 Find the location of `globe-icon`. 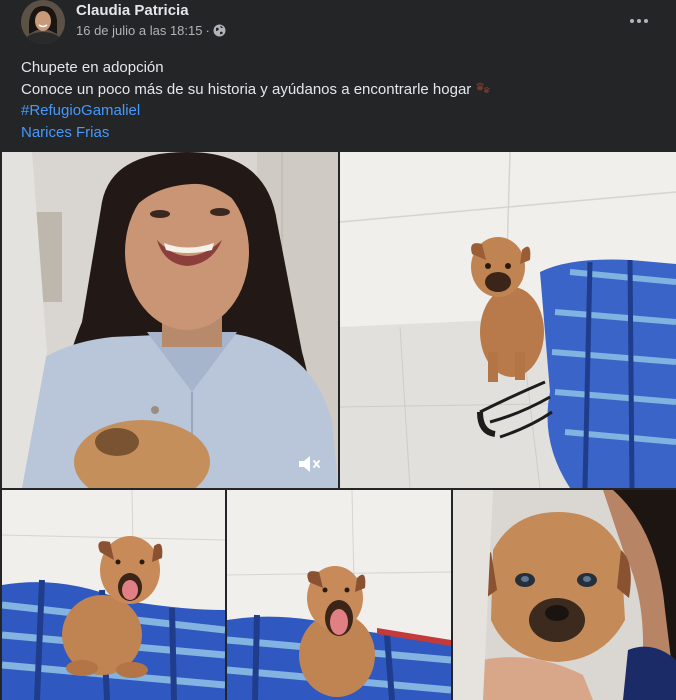

globe-icon is located at coordinates (219, 30).